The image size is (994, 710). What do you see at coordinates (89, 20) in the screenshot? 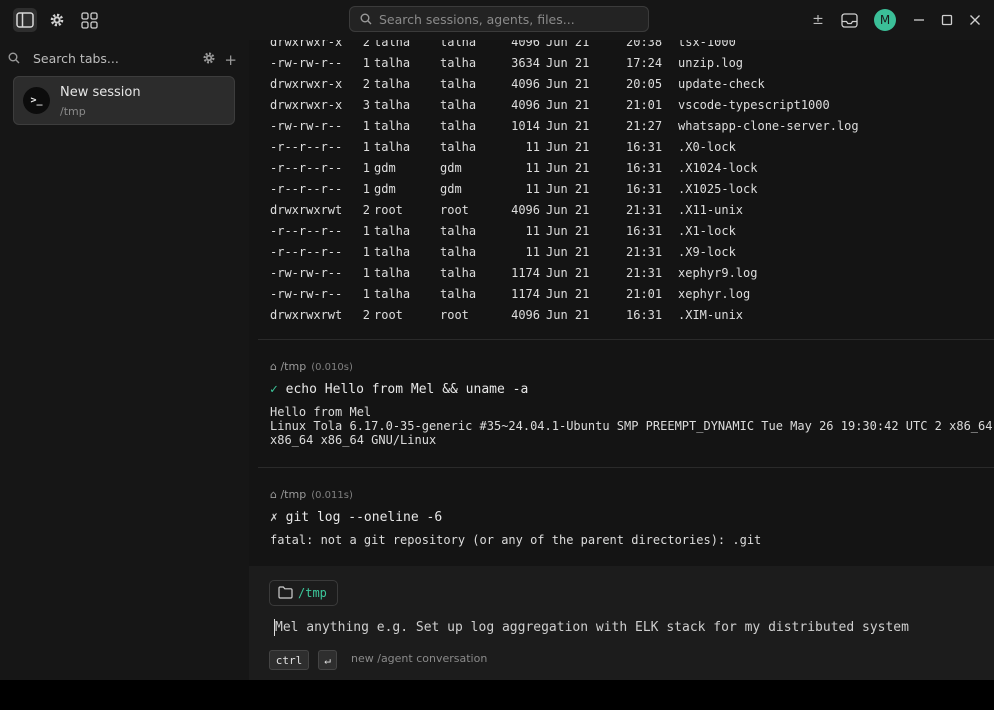
I see `apps-grid-icon` at bounding box center [89, 20].